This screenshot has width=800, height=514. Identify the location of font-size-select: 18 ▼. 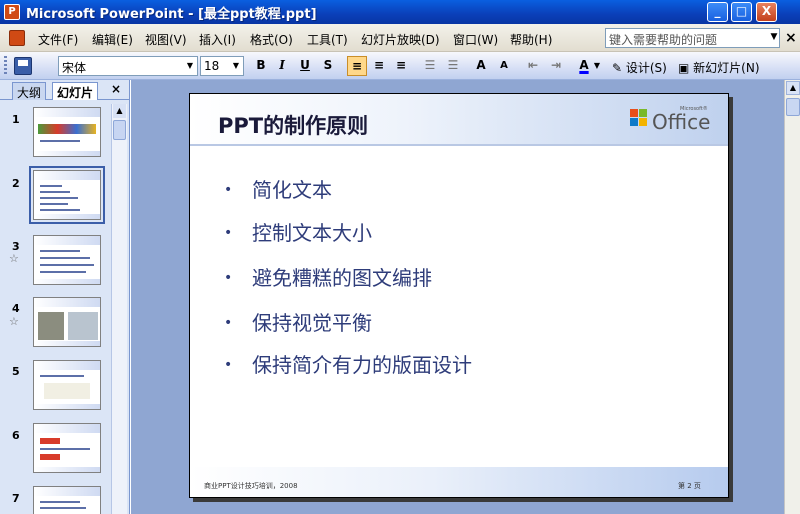
(222, 66).